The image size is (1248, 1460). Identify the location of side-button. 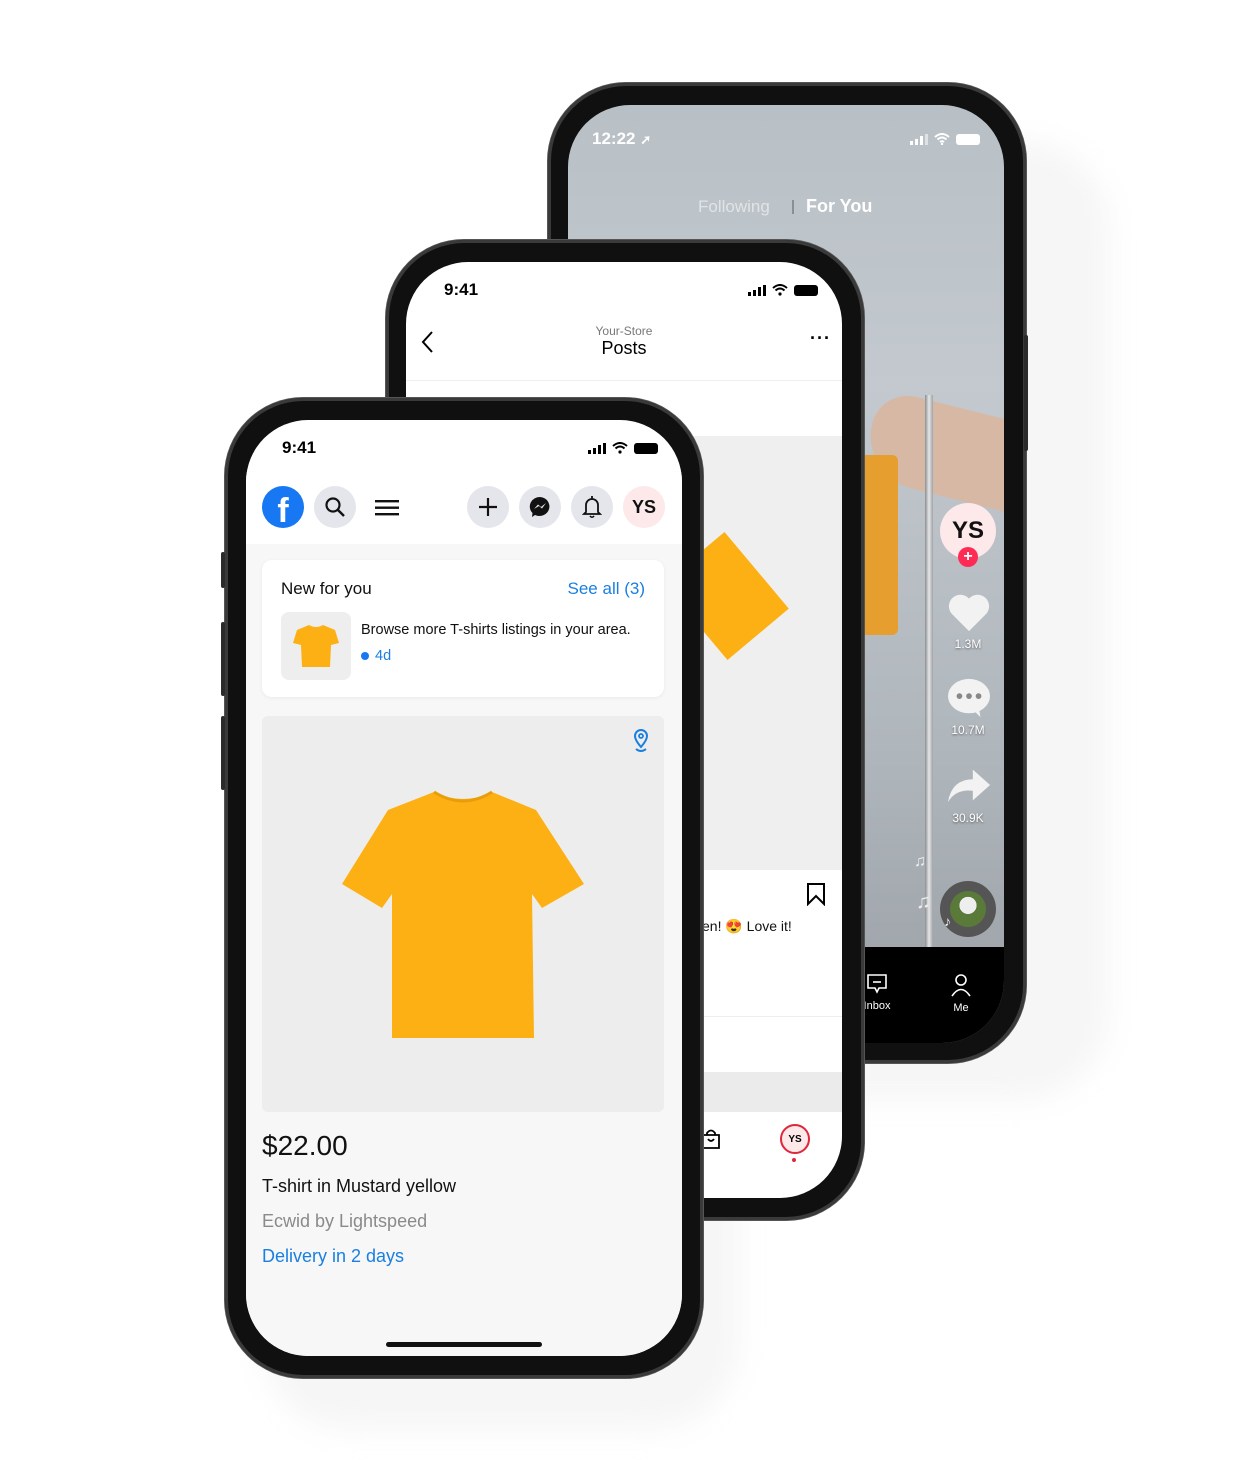
(1026, 393).